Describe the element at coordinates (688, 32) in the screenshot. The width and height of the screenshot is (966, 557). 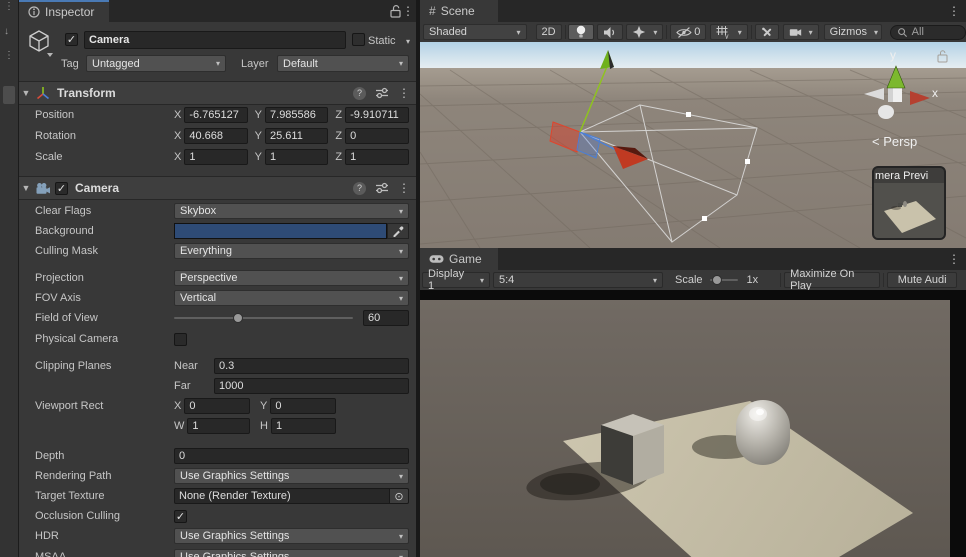
I see `hidden-objects-button: 0` at that location.